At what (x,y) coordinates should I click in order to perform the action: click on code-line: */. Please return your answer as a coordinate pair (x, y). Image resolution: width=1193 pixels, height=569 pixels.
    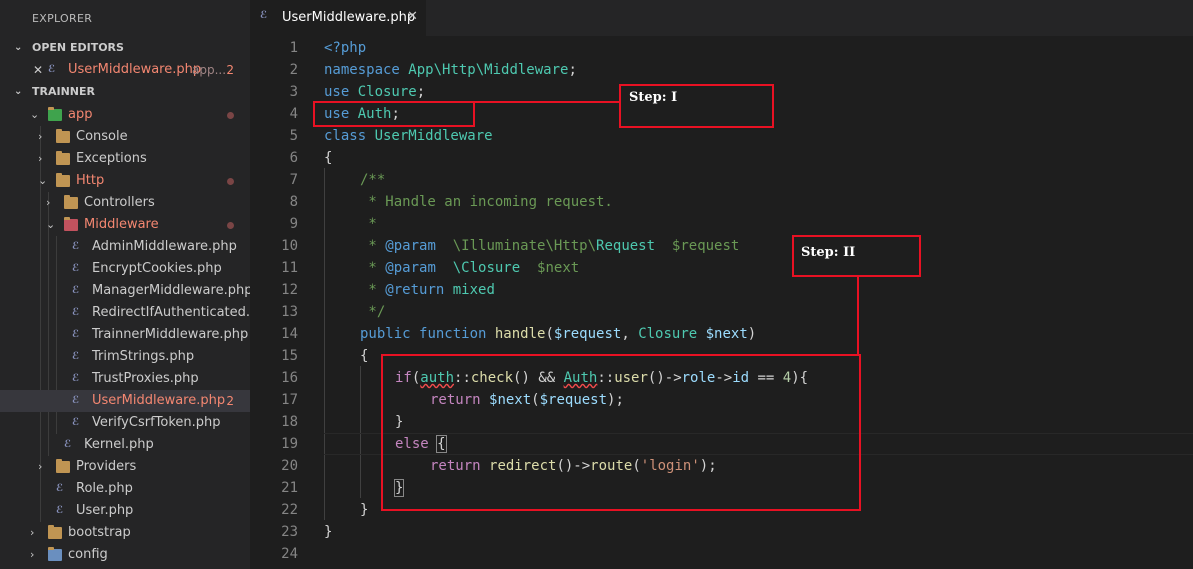
    Looking at the image, I should click on (373, 312).